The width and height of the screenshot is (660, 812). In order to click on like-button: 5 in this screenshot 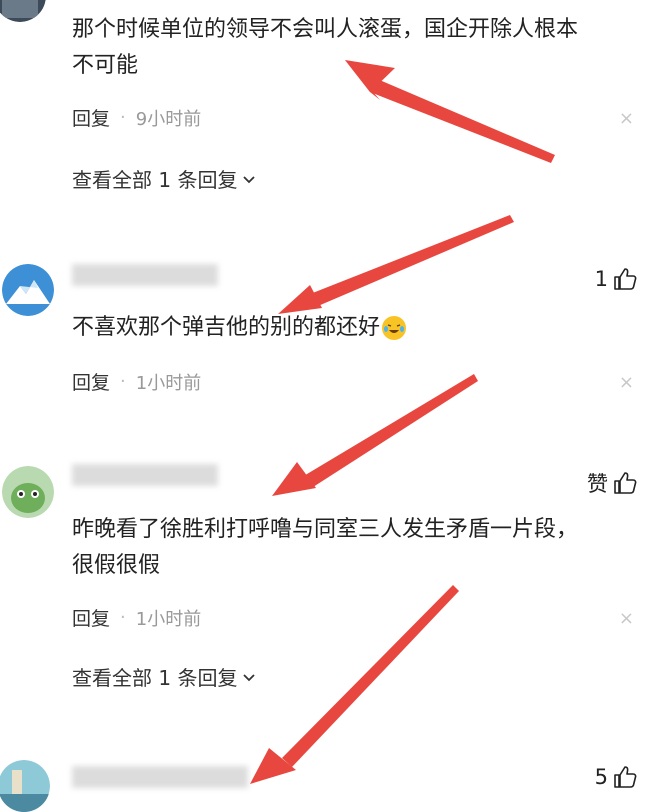, I will do `click(616, 777)`.